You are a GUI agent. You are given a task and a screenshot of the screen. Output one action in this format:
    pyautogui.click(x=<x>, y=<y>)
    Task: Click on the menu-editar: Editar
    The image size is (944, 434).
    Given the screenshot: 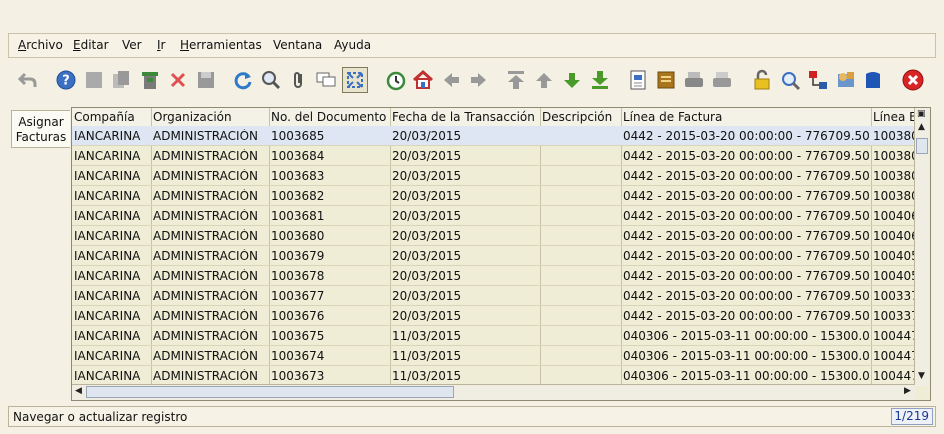 What is the action you would take?
    pyautogui.click(x=91, y=45)
    